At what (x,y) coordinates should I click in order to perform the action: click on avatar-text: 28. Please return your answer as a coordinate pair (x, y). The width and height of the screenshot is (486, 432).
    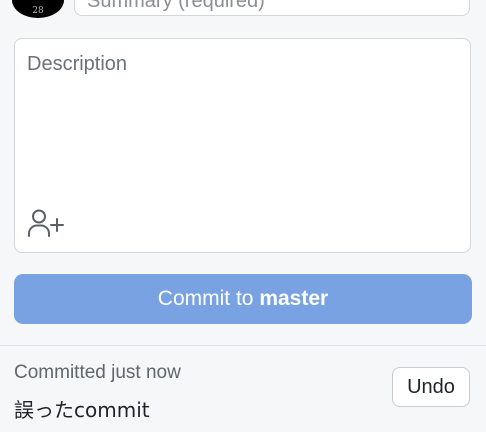
    Looking at the image, I should click on (38, 11).